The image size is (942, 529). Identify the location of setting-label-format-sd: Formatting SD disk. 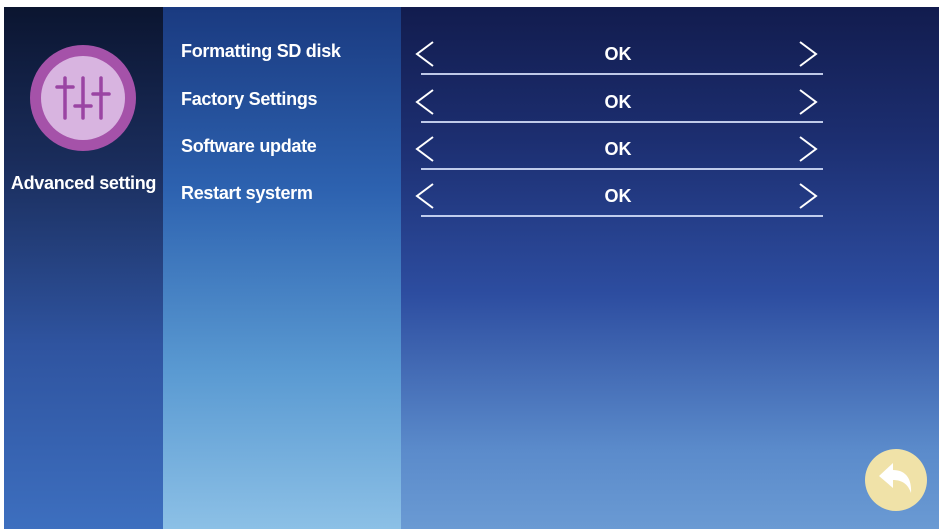
(261, 51).